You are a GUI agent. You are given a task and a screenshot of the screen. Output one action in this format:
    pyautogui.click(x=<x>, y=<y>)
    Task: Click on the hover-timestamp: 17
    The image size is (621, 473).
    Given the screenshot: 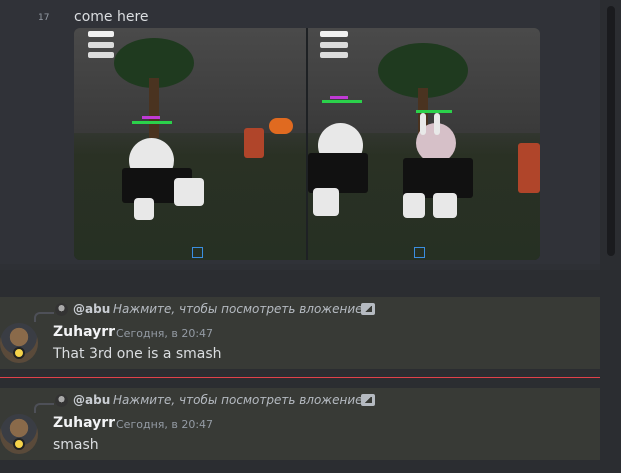 What is the action you would take?
    pyautogui.click(x=44, y=18)
    